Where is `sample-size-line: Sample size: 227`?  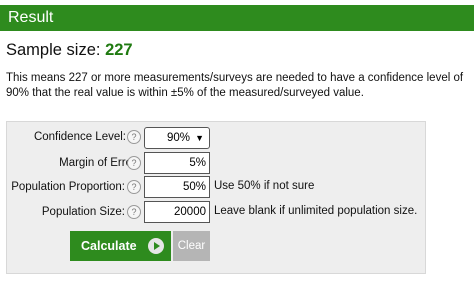
sample-size-line: Sample size: 227 is located at coordinates (69, 50).